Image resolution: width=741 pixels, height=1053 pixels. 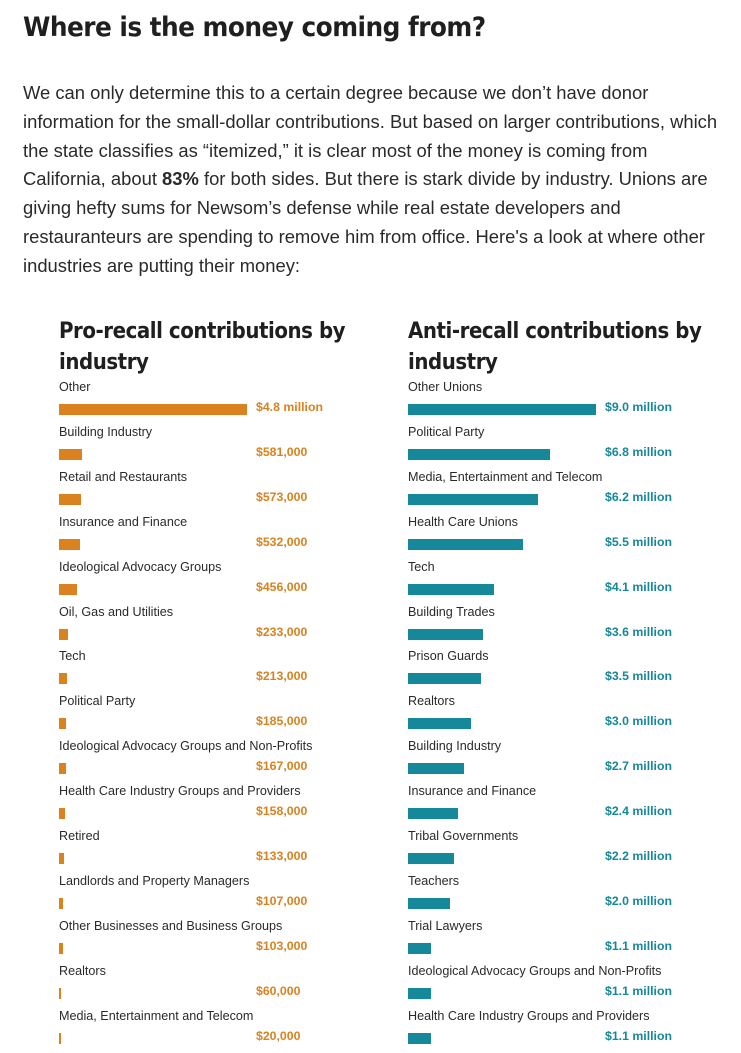 I want to click on bar-value-label: $6.8 million, so click(x=638, y=451).